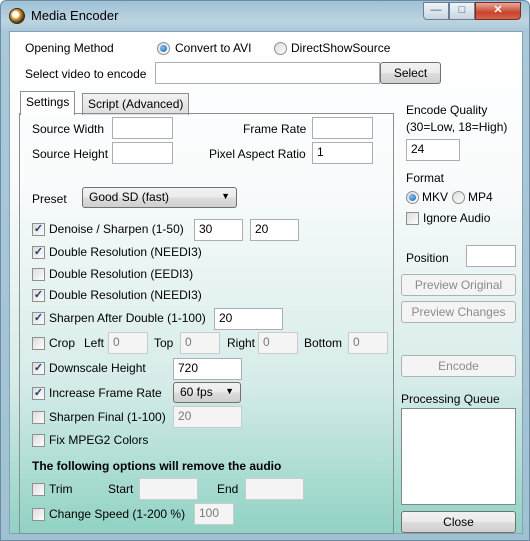 This screenshot has width=530, height=541. Describe the element at coordinates (458, 312) in the screenshot. I see `preview-changes-button: Preview Changes` at that location.